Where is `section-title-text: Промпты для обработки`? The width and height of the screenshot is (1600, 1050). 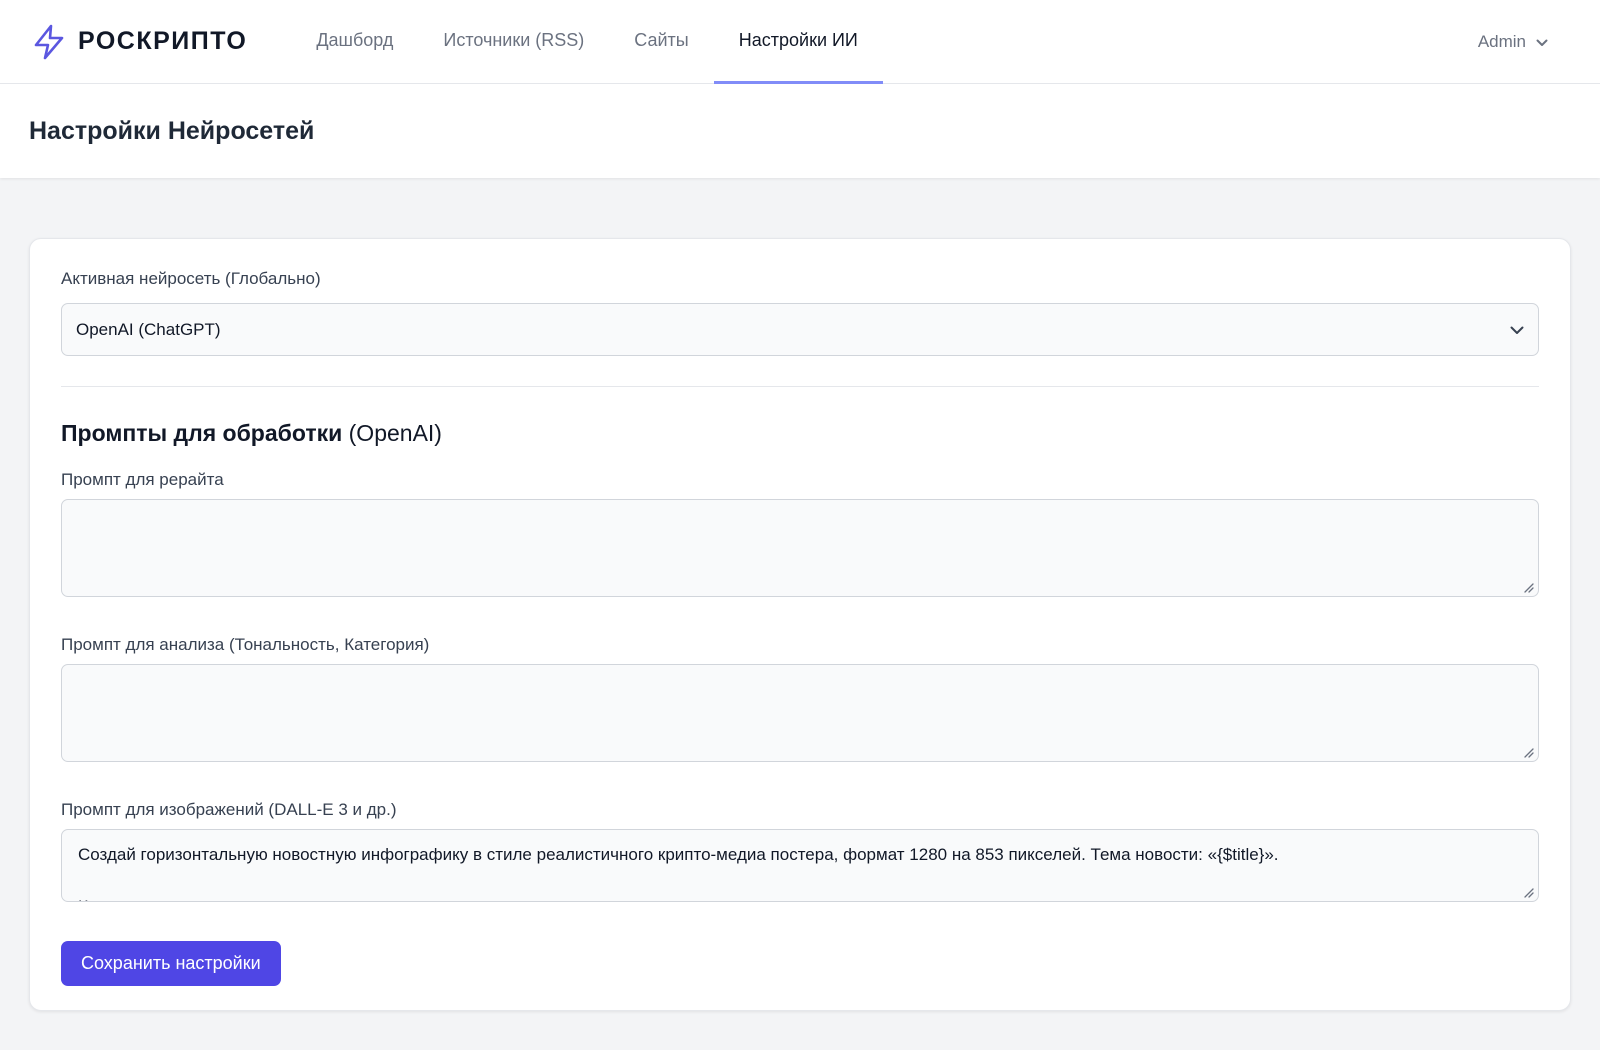
section-title-text: Промпты для обработки is located at coordinates (202, 433).